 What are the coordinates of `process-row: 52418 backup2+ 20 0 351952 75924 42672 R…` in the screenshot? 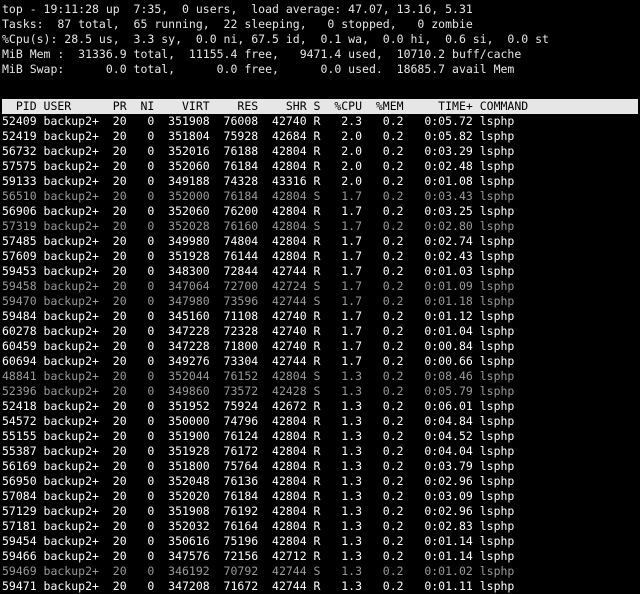 It's located at (258, 406).